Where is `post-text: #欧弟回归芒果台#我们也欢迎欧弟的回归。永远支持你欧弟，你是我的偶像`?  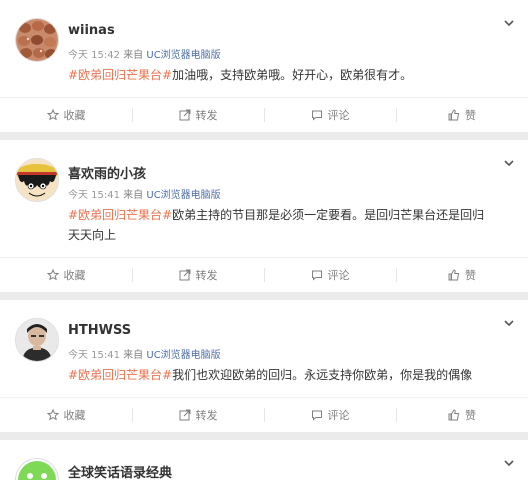
post-text: #欧弟回归芒果台#我们也欢迎欧弟的回归。永远支持你欧弟，你是我的偶像 is located at coordinates (278, 375).